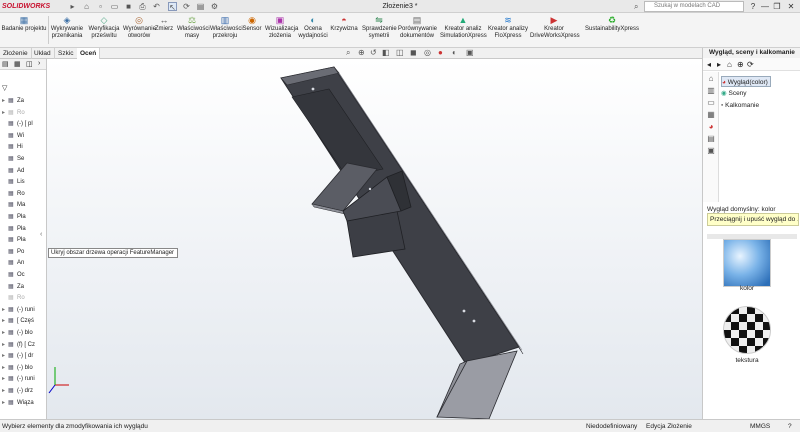  What do you see at coordinates (13, 171) in the screenshot?
I see `tree-item: ▦ Ad` at bounding box center [13, 171].